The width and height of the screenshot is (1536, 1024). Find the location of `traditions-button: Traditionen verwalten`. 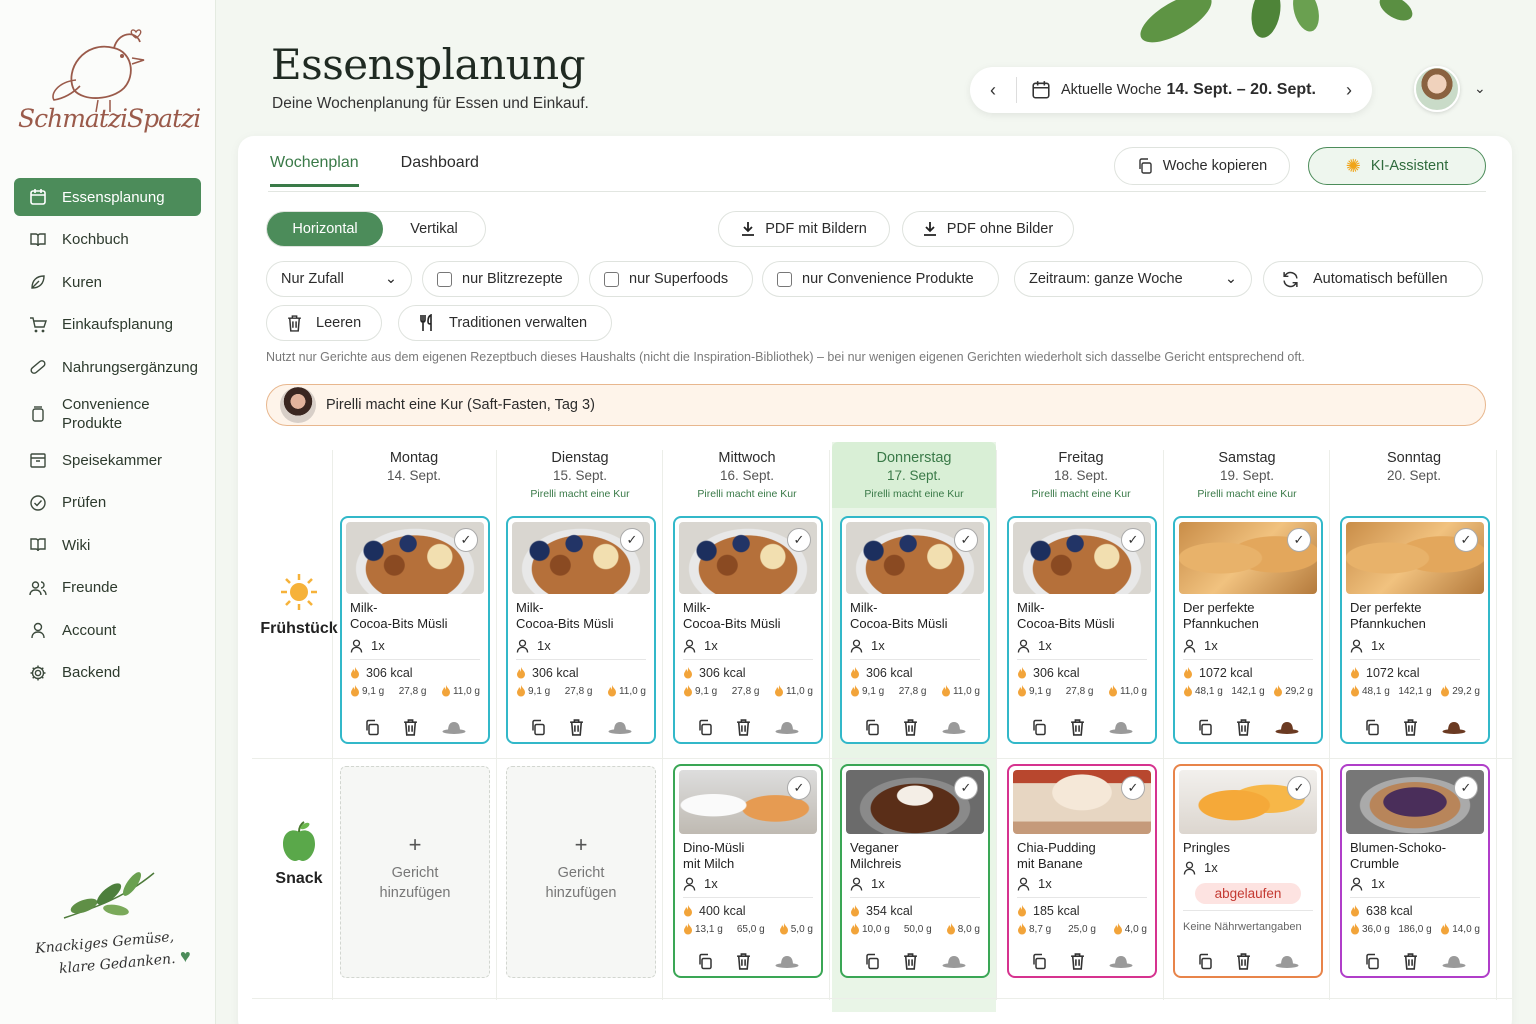

traditions-button: Traditionen verwalten is located at coordinates (505, 323).